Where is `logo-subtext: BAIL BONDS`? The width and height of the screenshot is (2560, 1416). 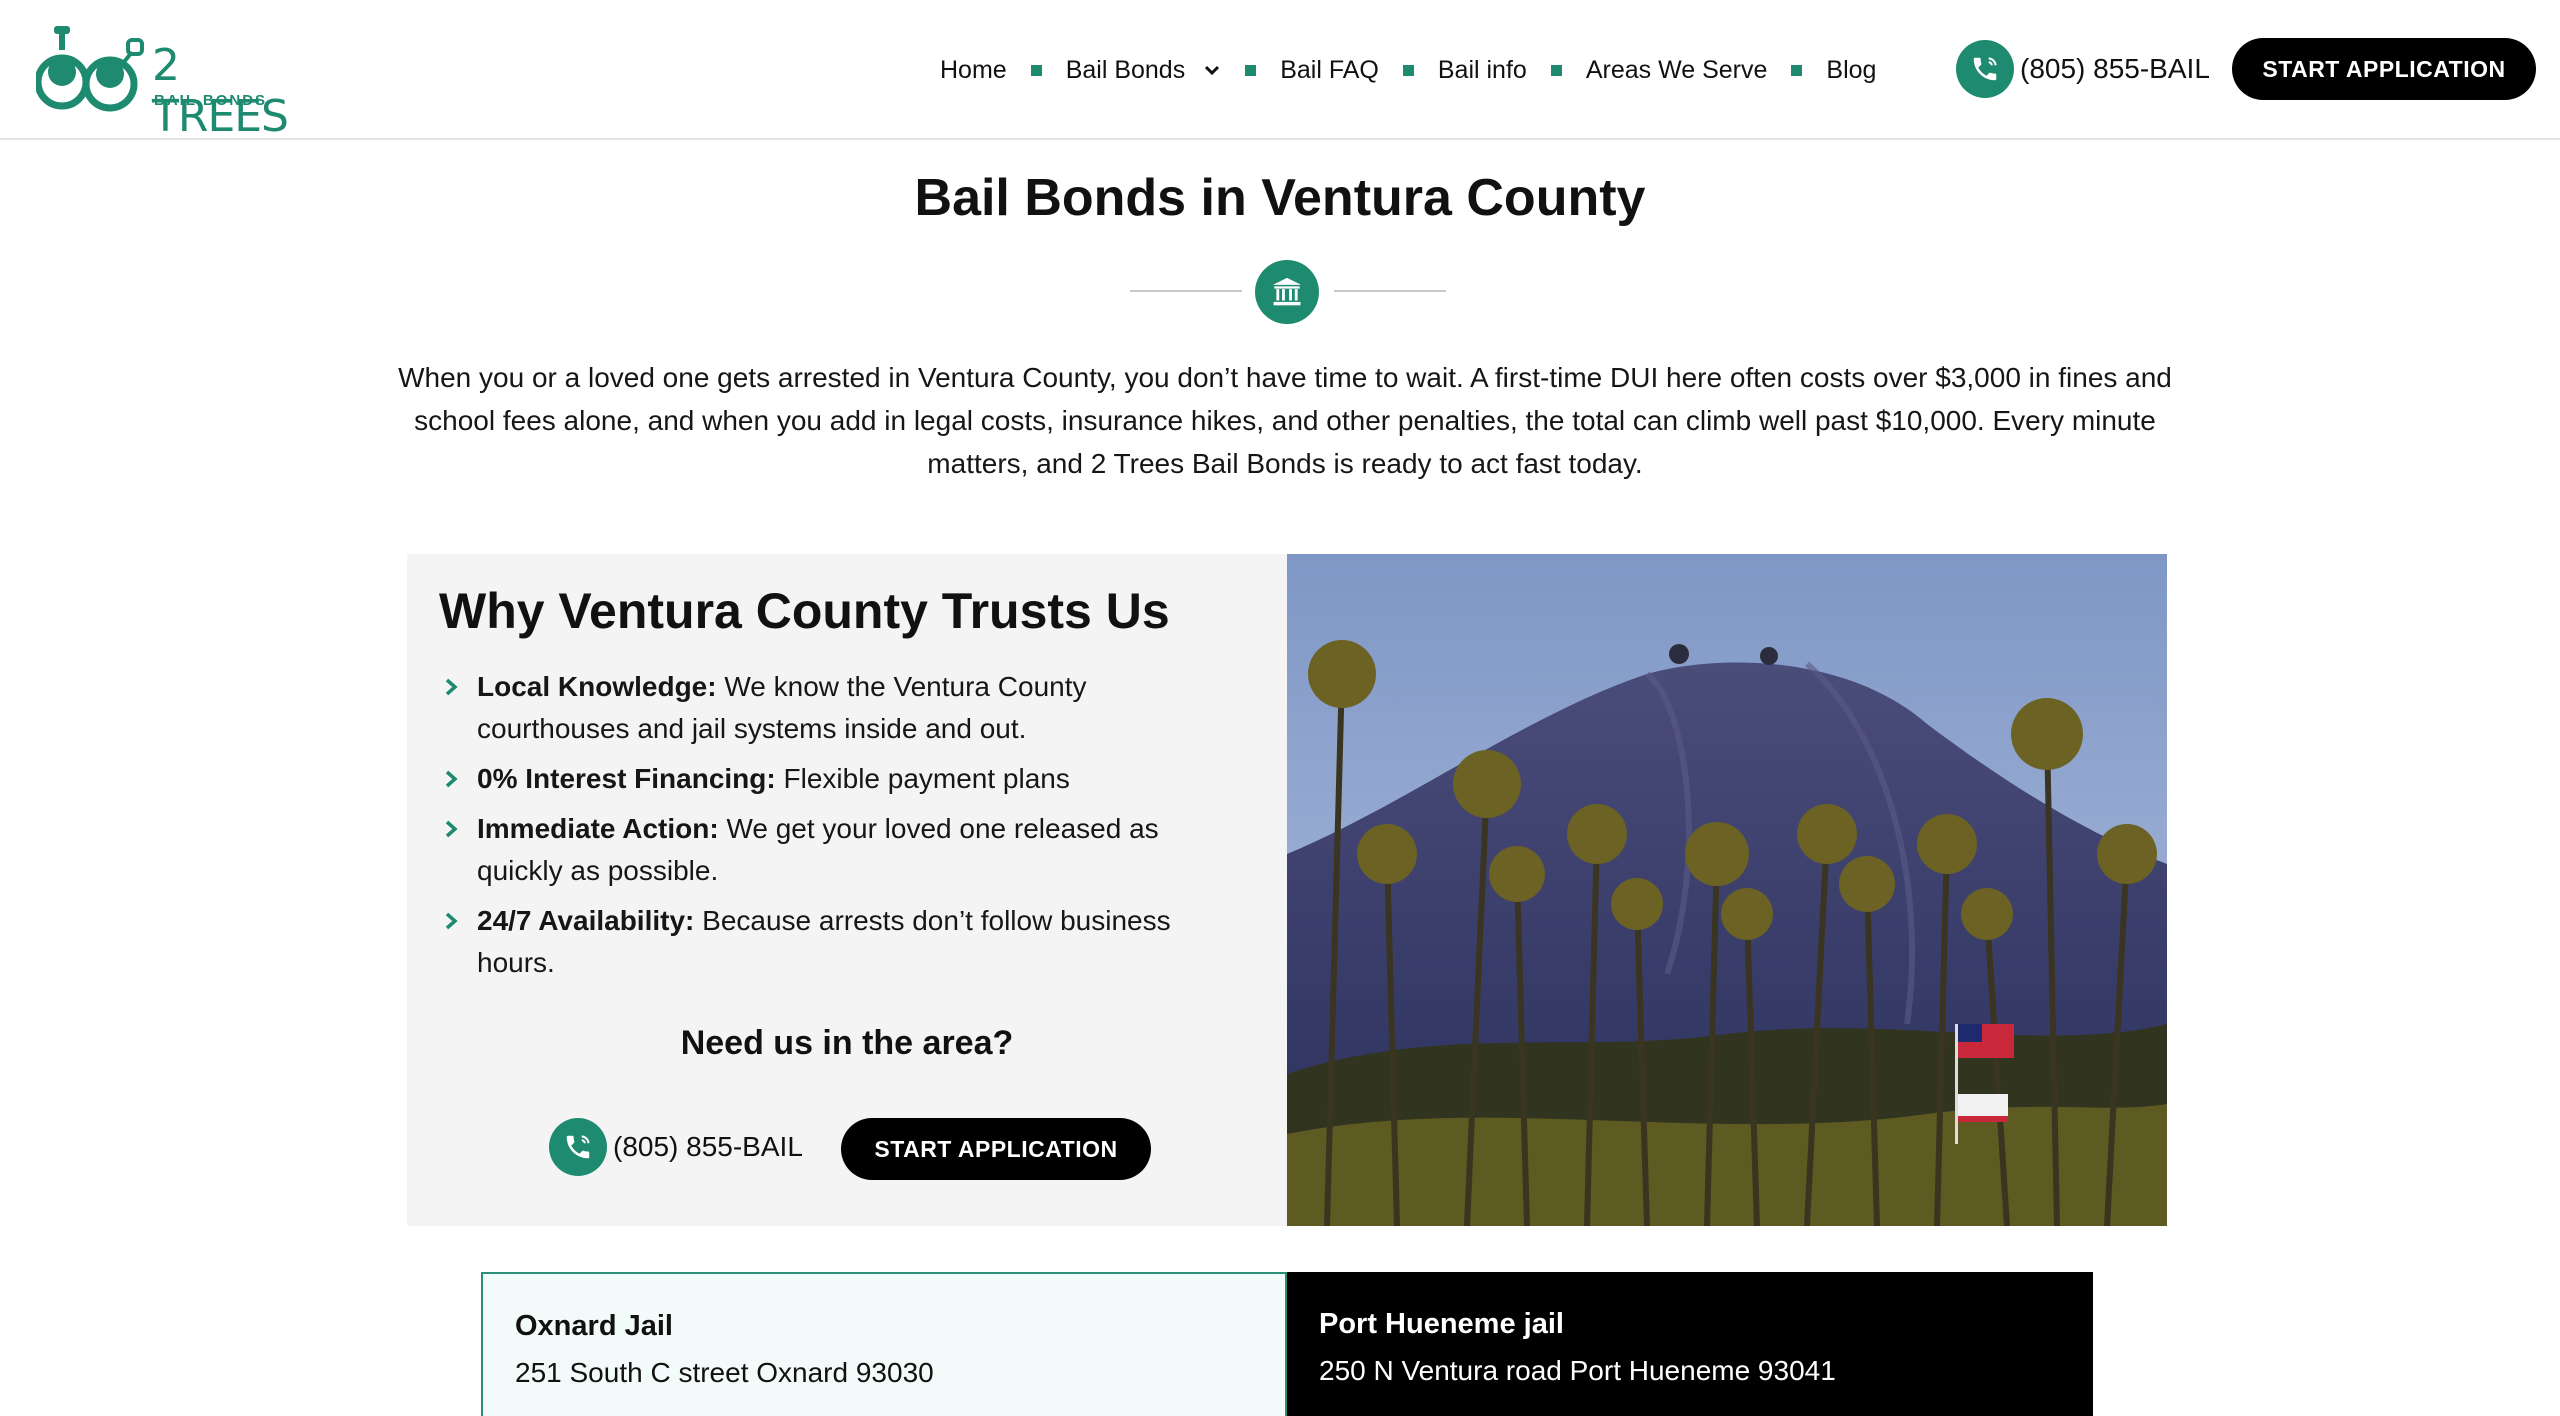 logo-subtext: BAIL BONDS is located at coordinates (211, 100).